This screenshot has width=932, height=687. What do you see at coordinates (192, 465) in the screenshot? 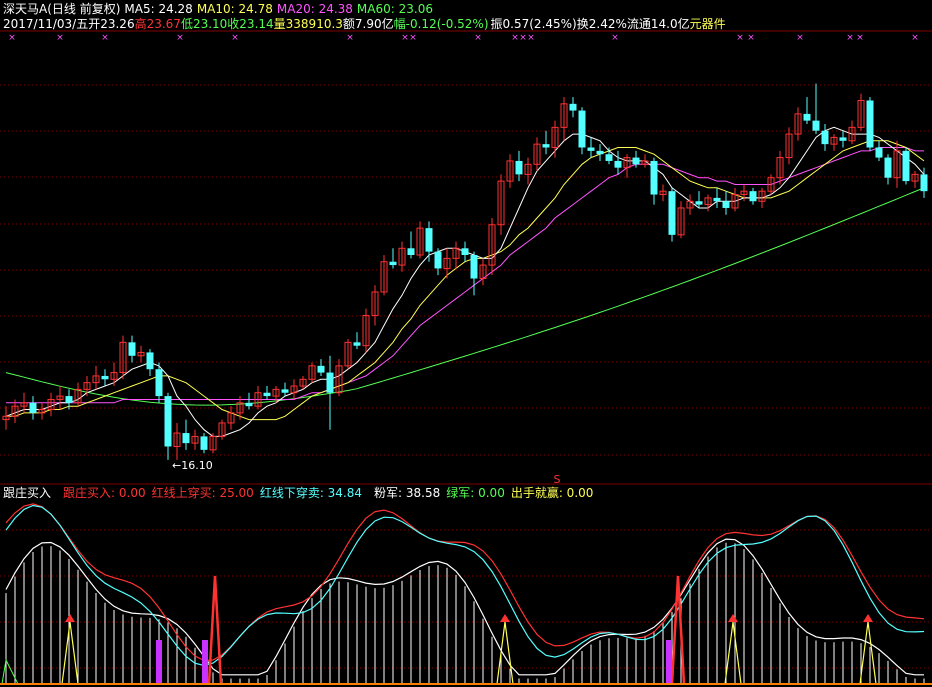
I see `low-price-marker: ←16.10` at bounding box center [192, 465].